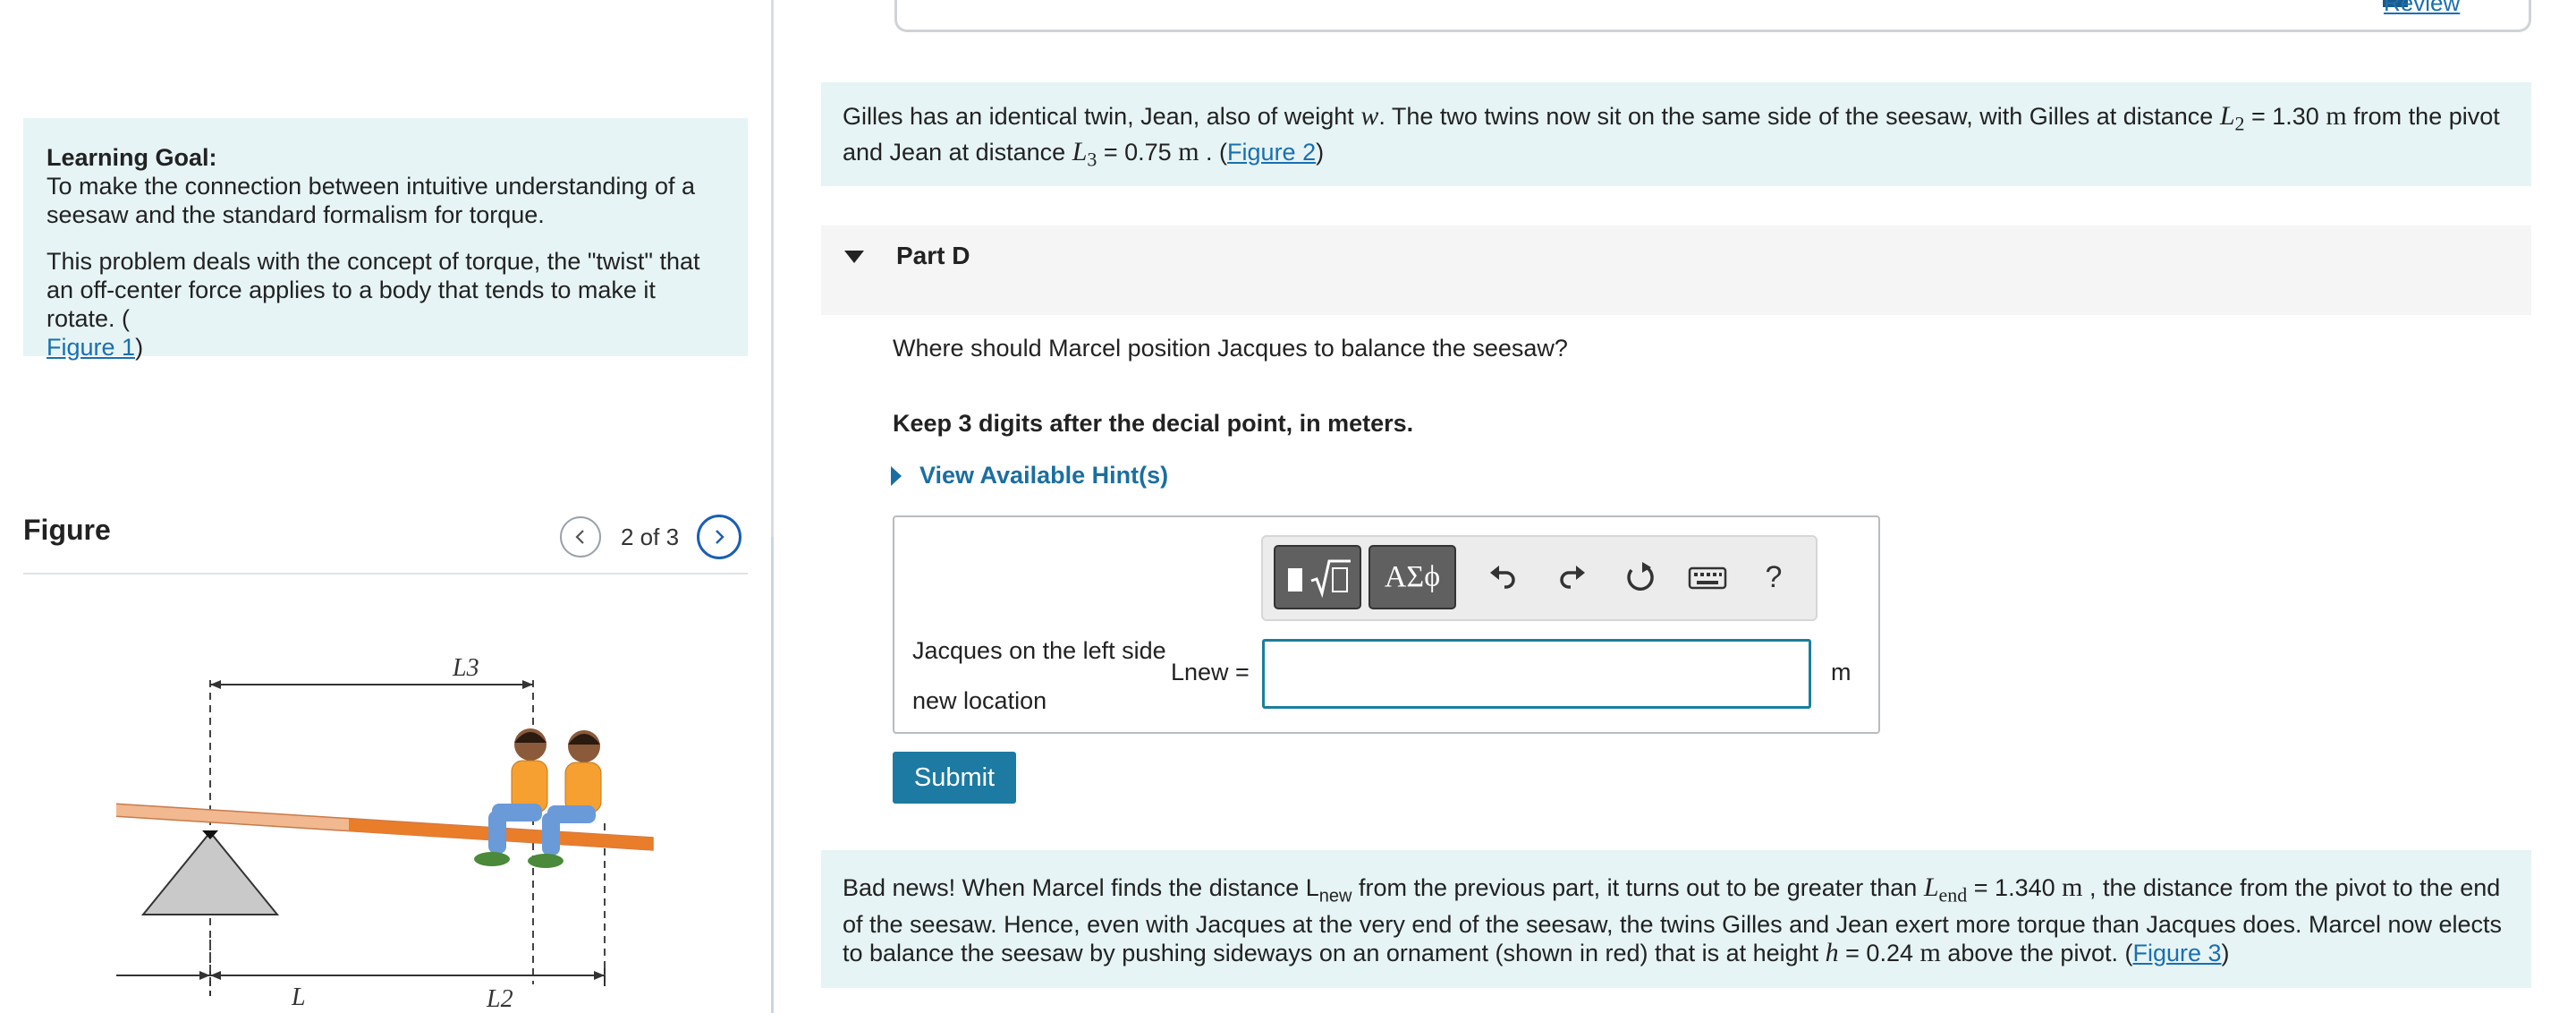 This screenshot has width=2576, height=1013. Describe the element at coordinates (1676, 270) in the screenshot. I see `part-d-header` at that location.